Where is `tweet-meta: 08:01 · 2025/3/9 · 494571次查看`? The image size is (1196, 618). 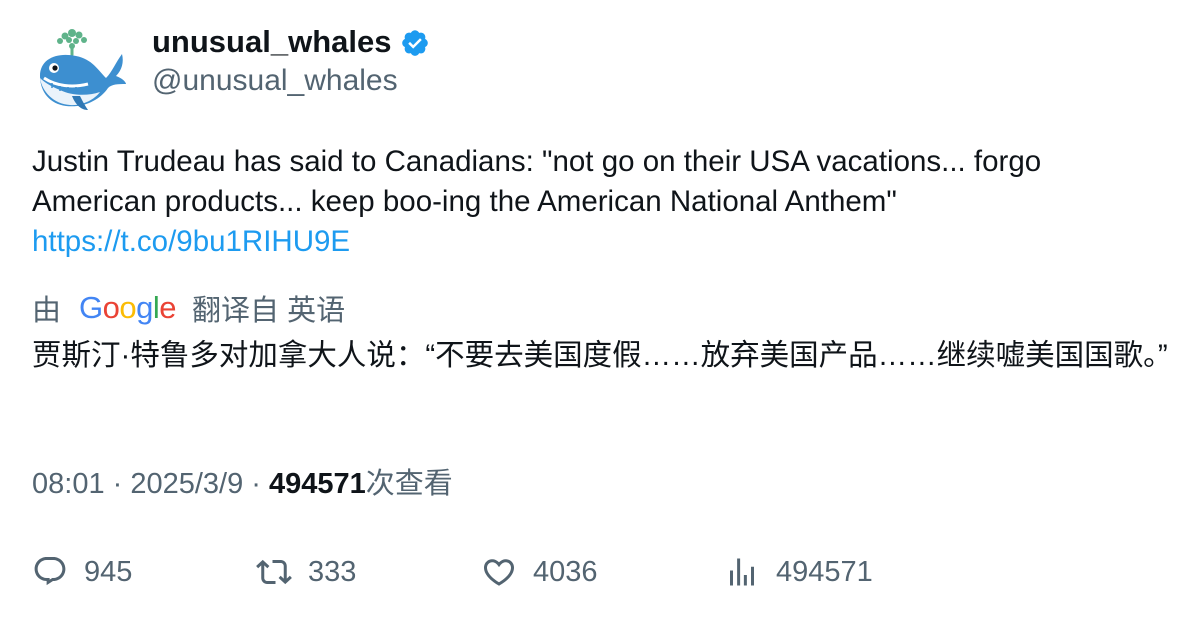 tweet-meta: 08:01 · 2025/3/9 · 494571次查看 is located at coordinates (242, 484).